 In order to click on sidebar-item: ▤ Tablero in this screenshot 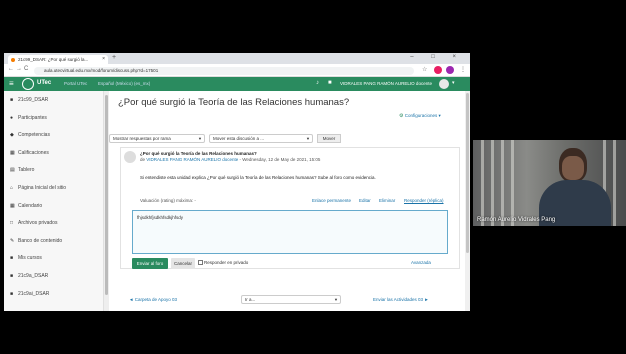, I will do `click(22, 170)`.